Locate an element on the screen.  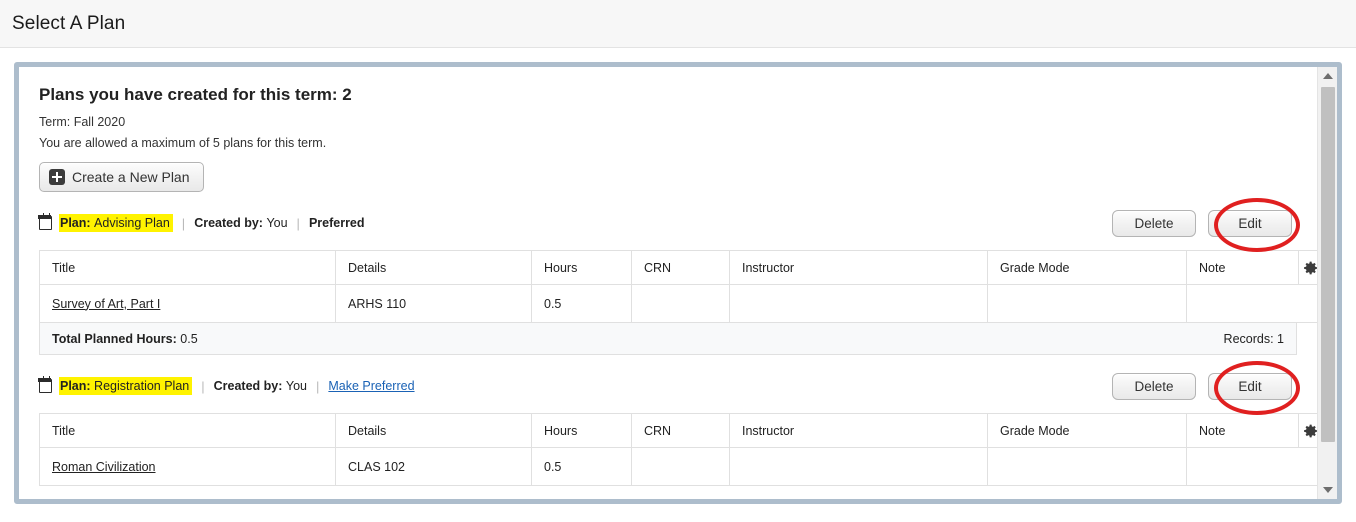
course-title-link: Survey of Art, Part I is located at coordinates (106, 304).